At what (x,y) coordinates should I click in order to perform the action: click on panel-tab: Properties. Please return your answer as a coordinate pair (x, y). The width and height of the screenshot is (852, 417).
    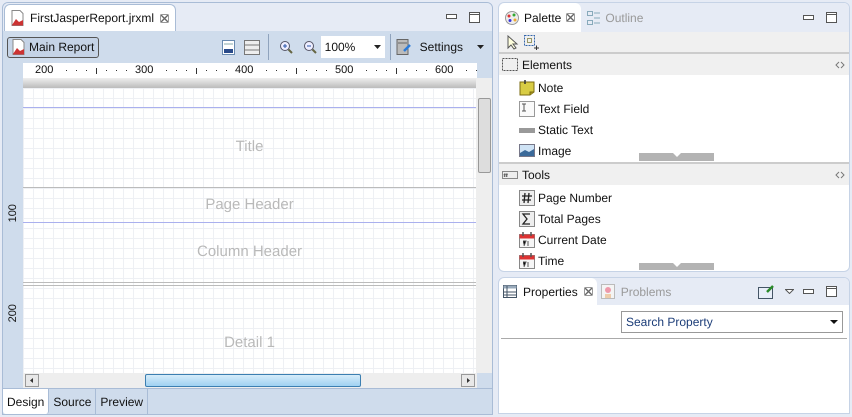
    Looking at the image, I should click on (548, 291).